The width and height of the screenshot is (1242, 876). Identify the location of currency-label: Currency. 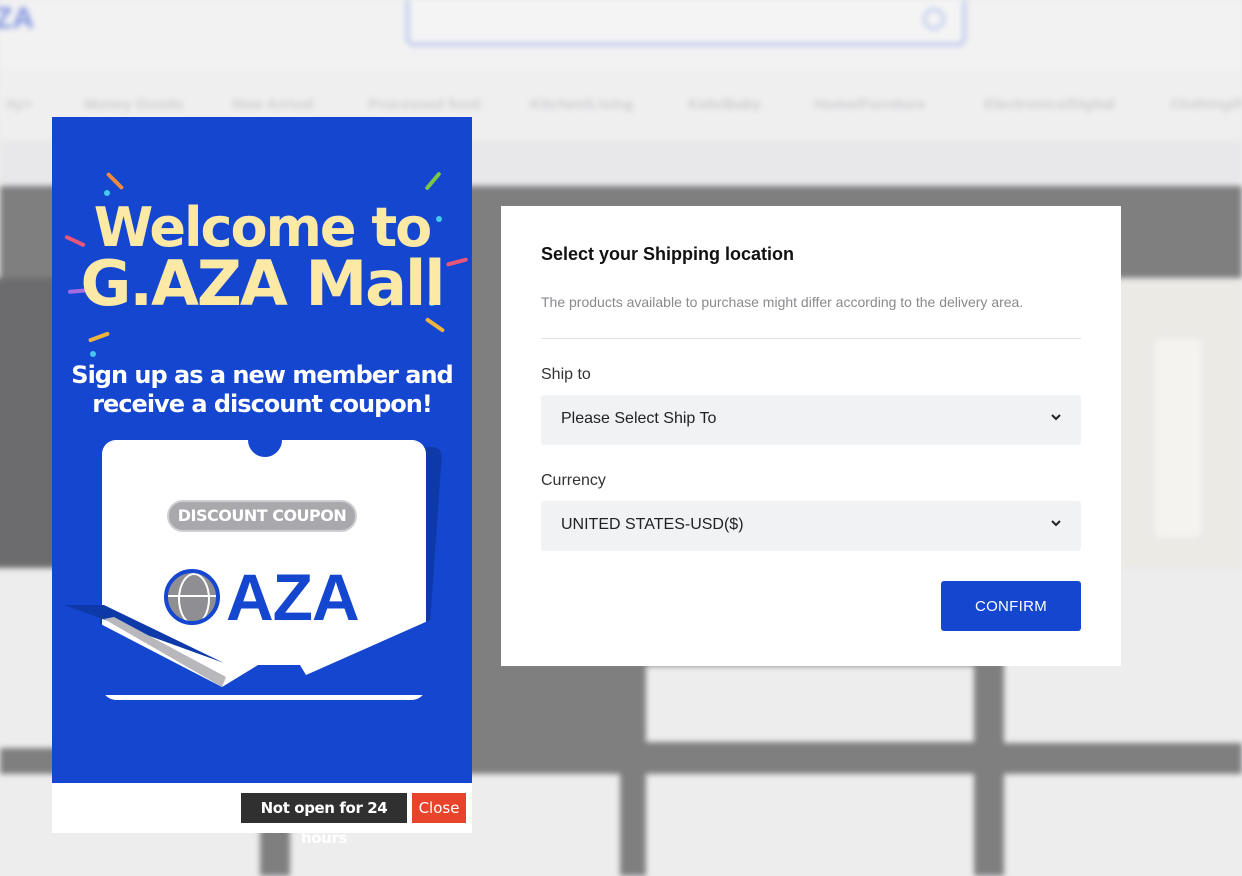
(573, 480).